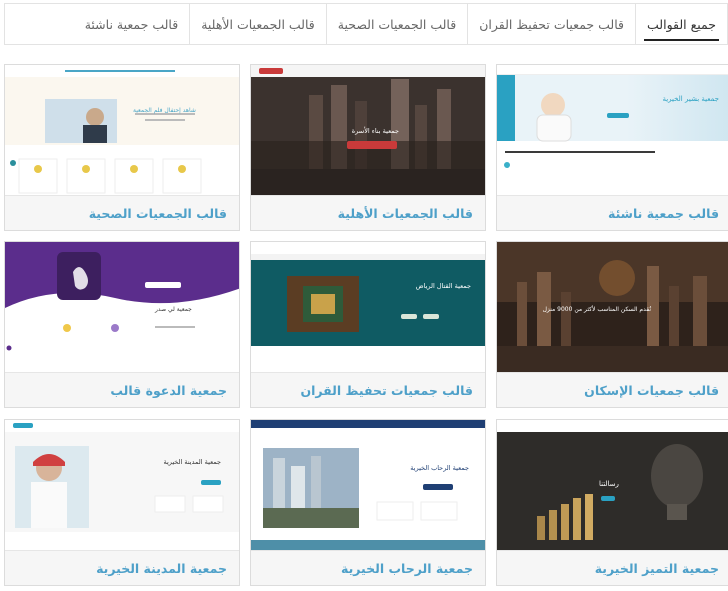 This screenshot has height=591, width=728. I want to click on tab-label: قالب جمعية ناشئة, so click(131, 24).